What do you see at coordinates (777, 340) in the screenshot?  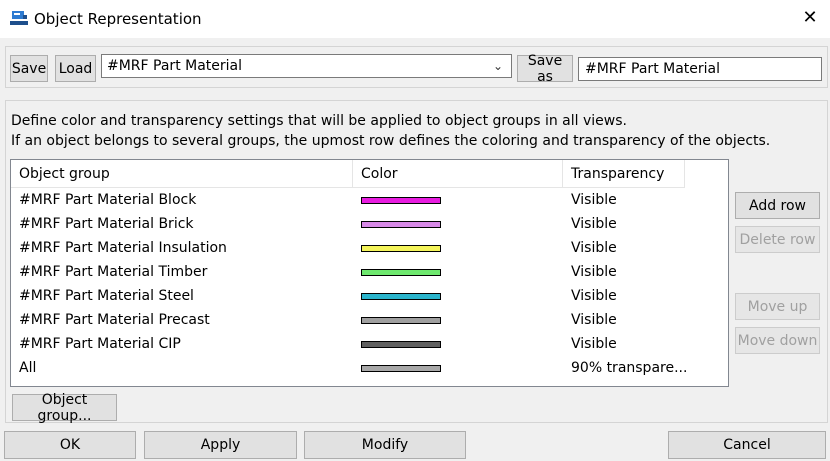 I see `move-down-button: Move down` at bounding box center [777, 340].